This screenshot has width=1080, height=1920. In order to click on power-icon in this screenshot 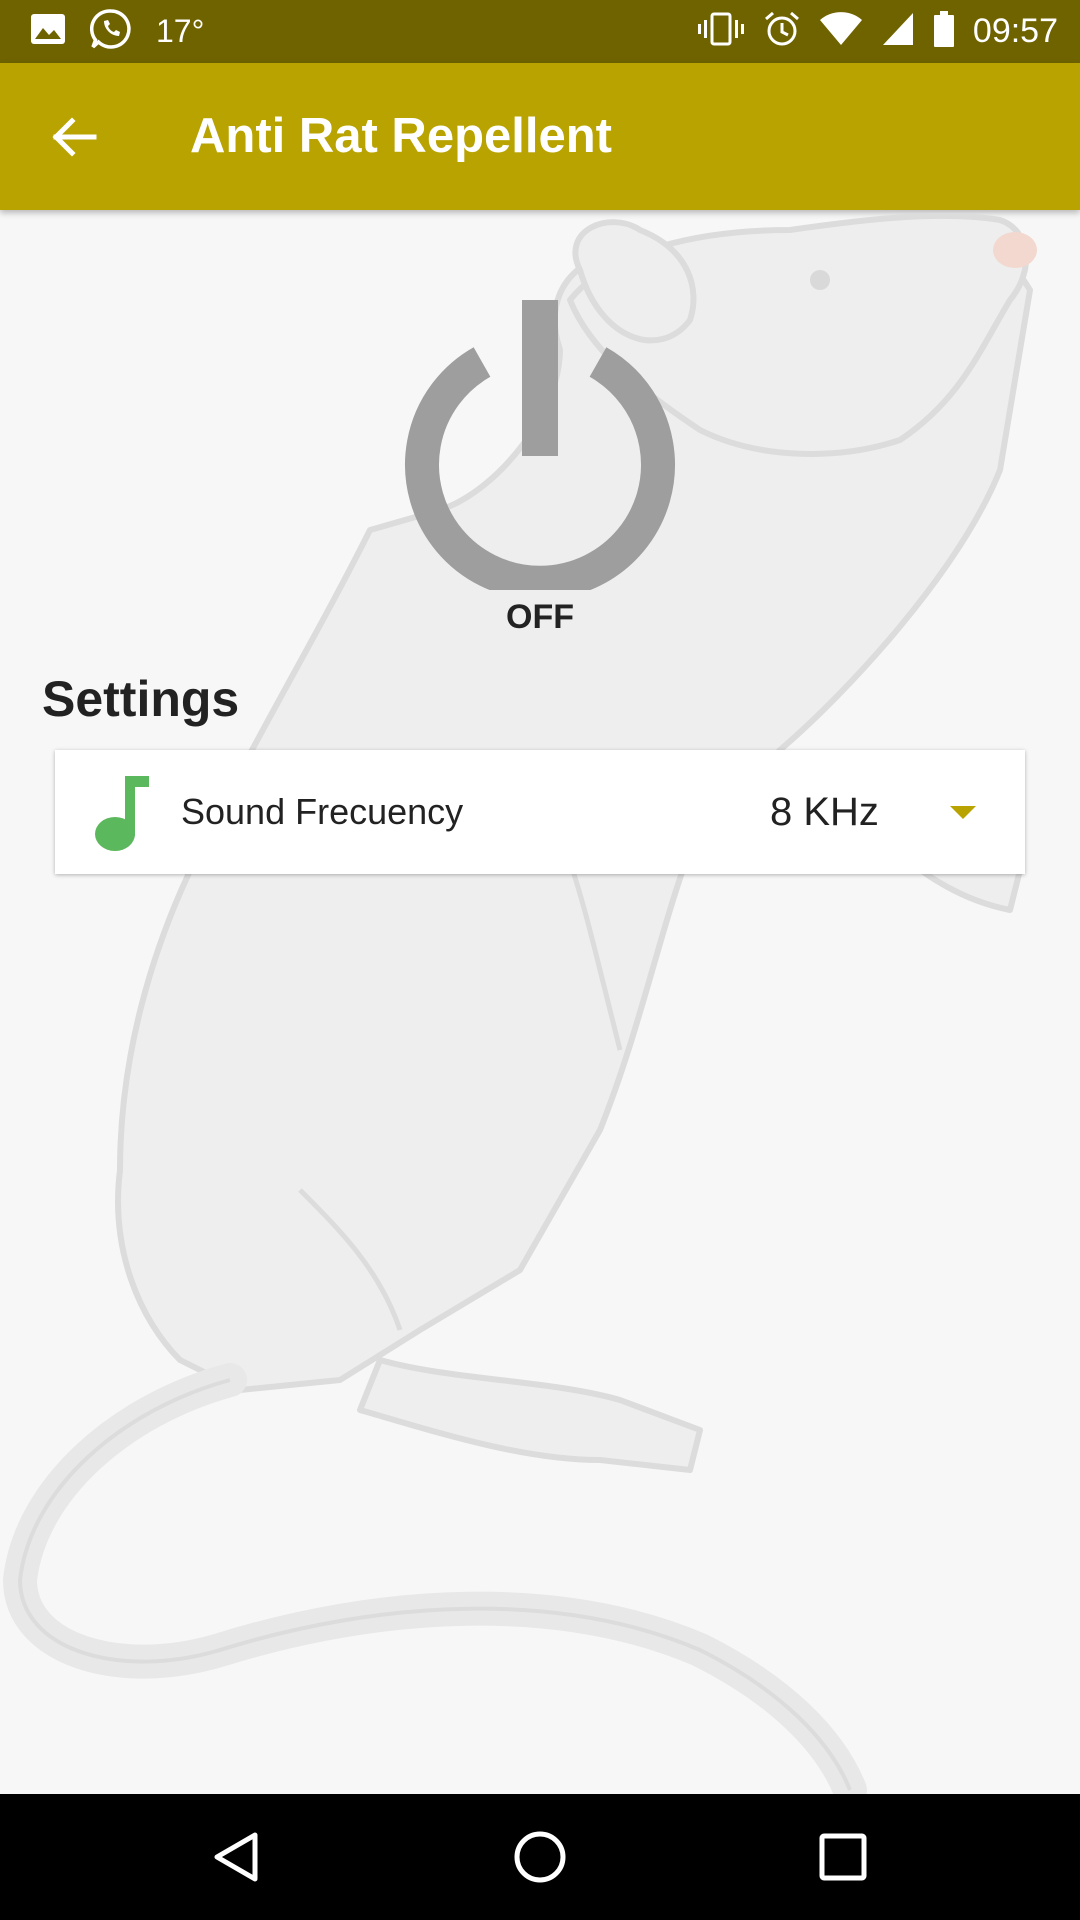, I will do `click(540, 445)`.